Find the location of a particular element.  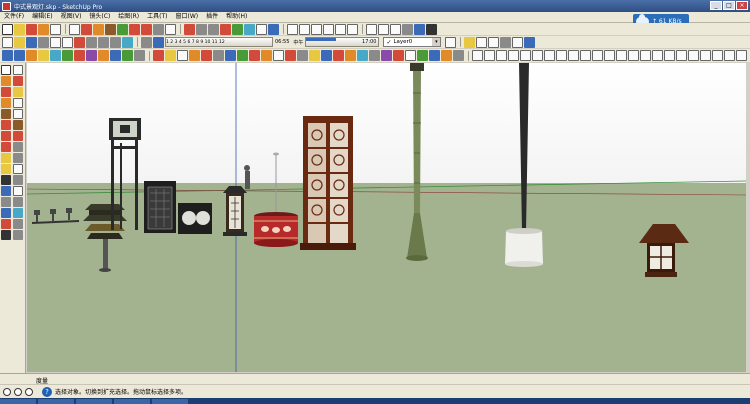

plugin-24-icon is located at coordinates (290, 55).